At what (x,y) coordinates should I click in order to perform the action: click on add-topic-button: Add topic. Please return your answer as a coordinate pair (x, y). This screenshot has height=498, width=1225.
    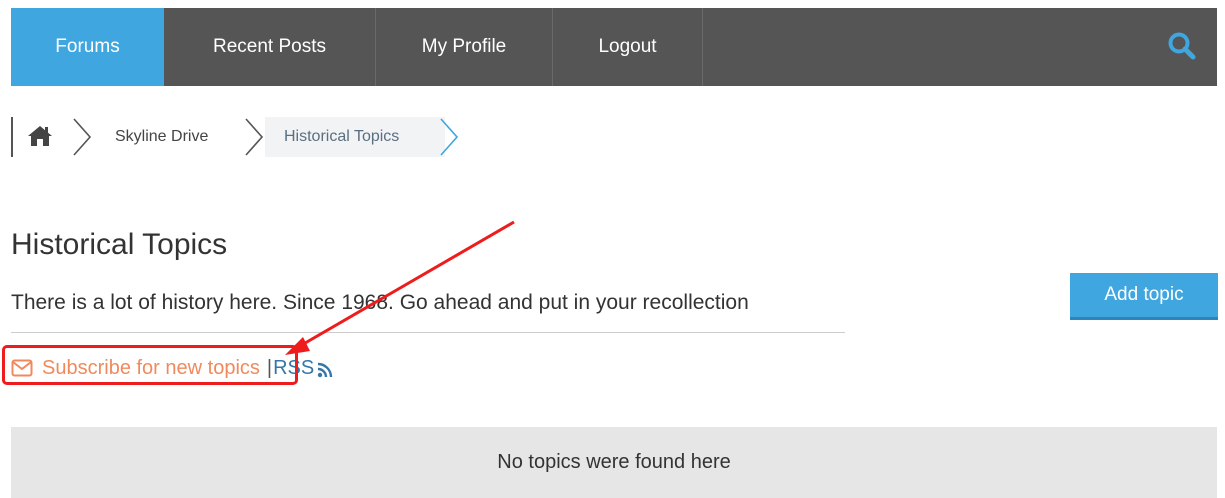
    Looking at the image, I should click on (1144, 296).